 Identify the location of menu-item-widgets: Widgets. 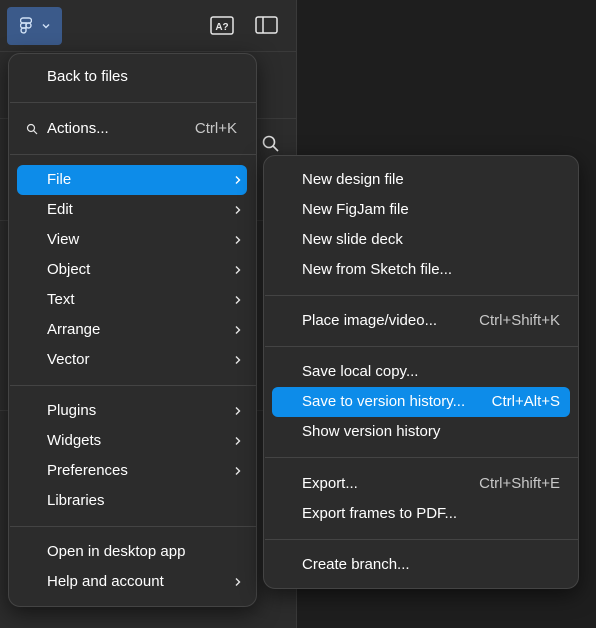
(132, 441).